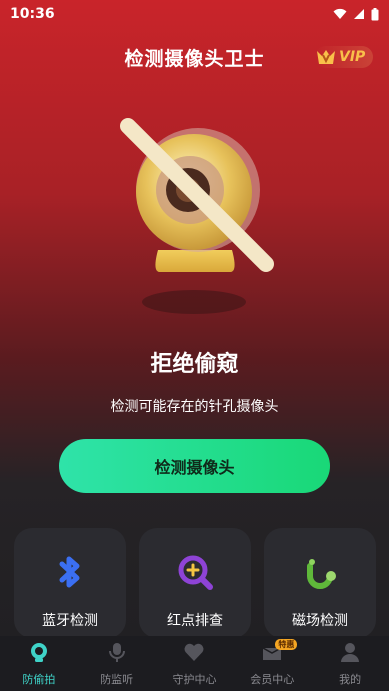 The width and height of the screenshot is (389, 691). I want to click on tab-label: 守护中心, so click(194, 679).